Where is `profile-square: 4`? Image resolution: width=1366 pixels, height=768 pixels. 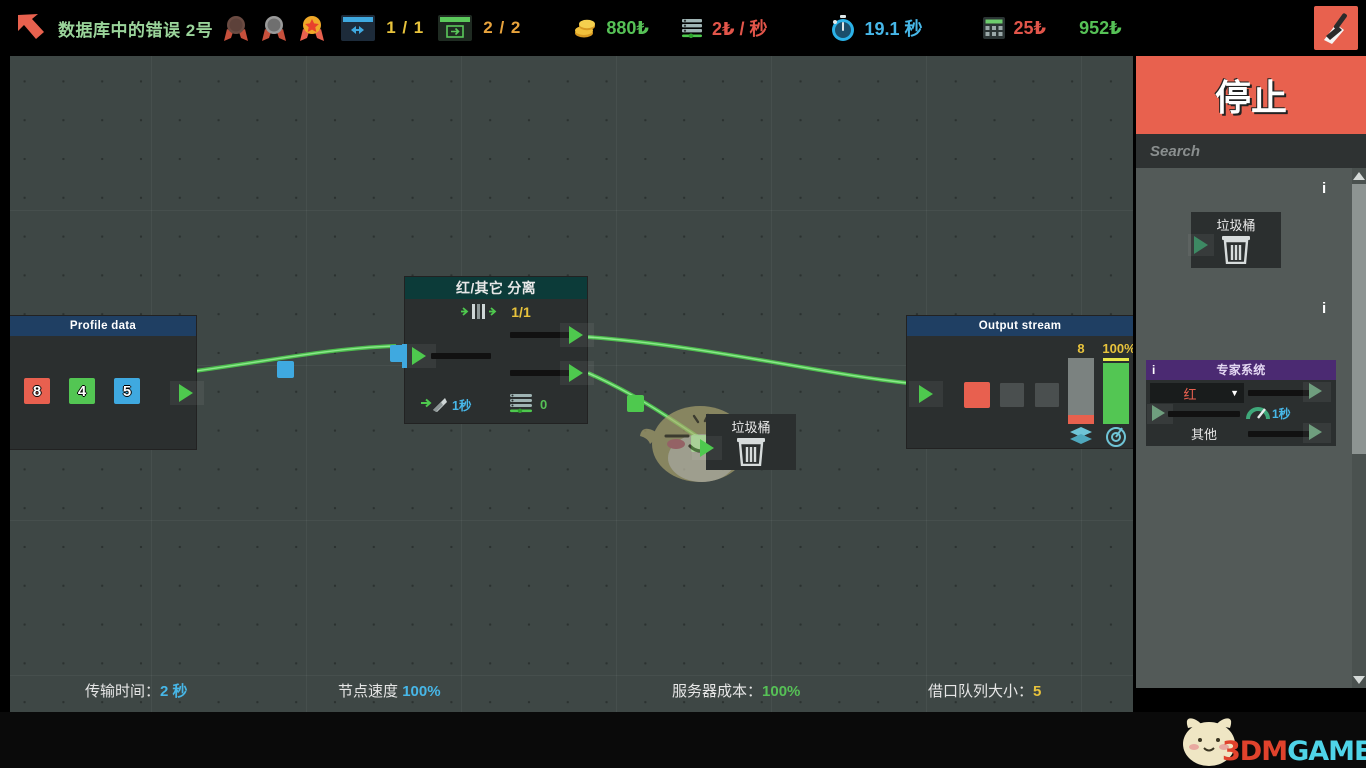 profile-square: 4 is located at coordinates (82, 391).